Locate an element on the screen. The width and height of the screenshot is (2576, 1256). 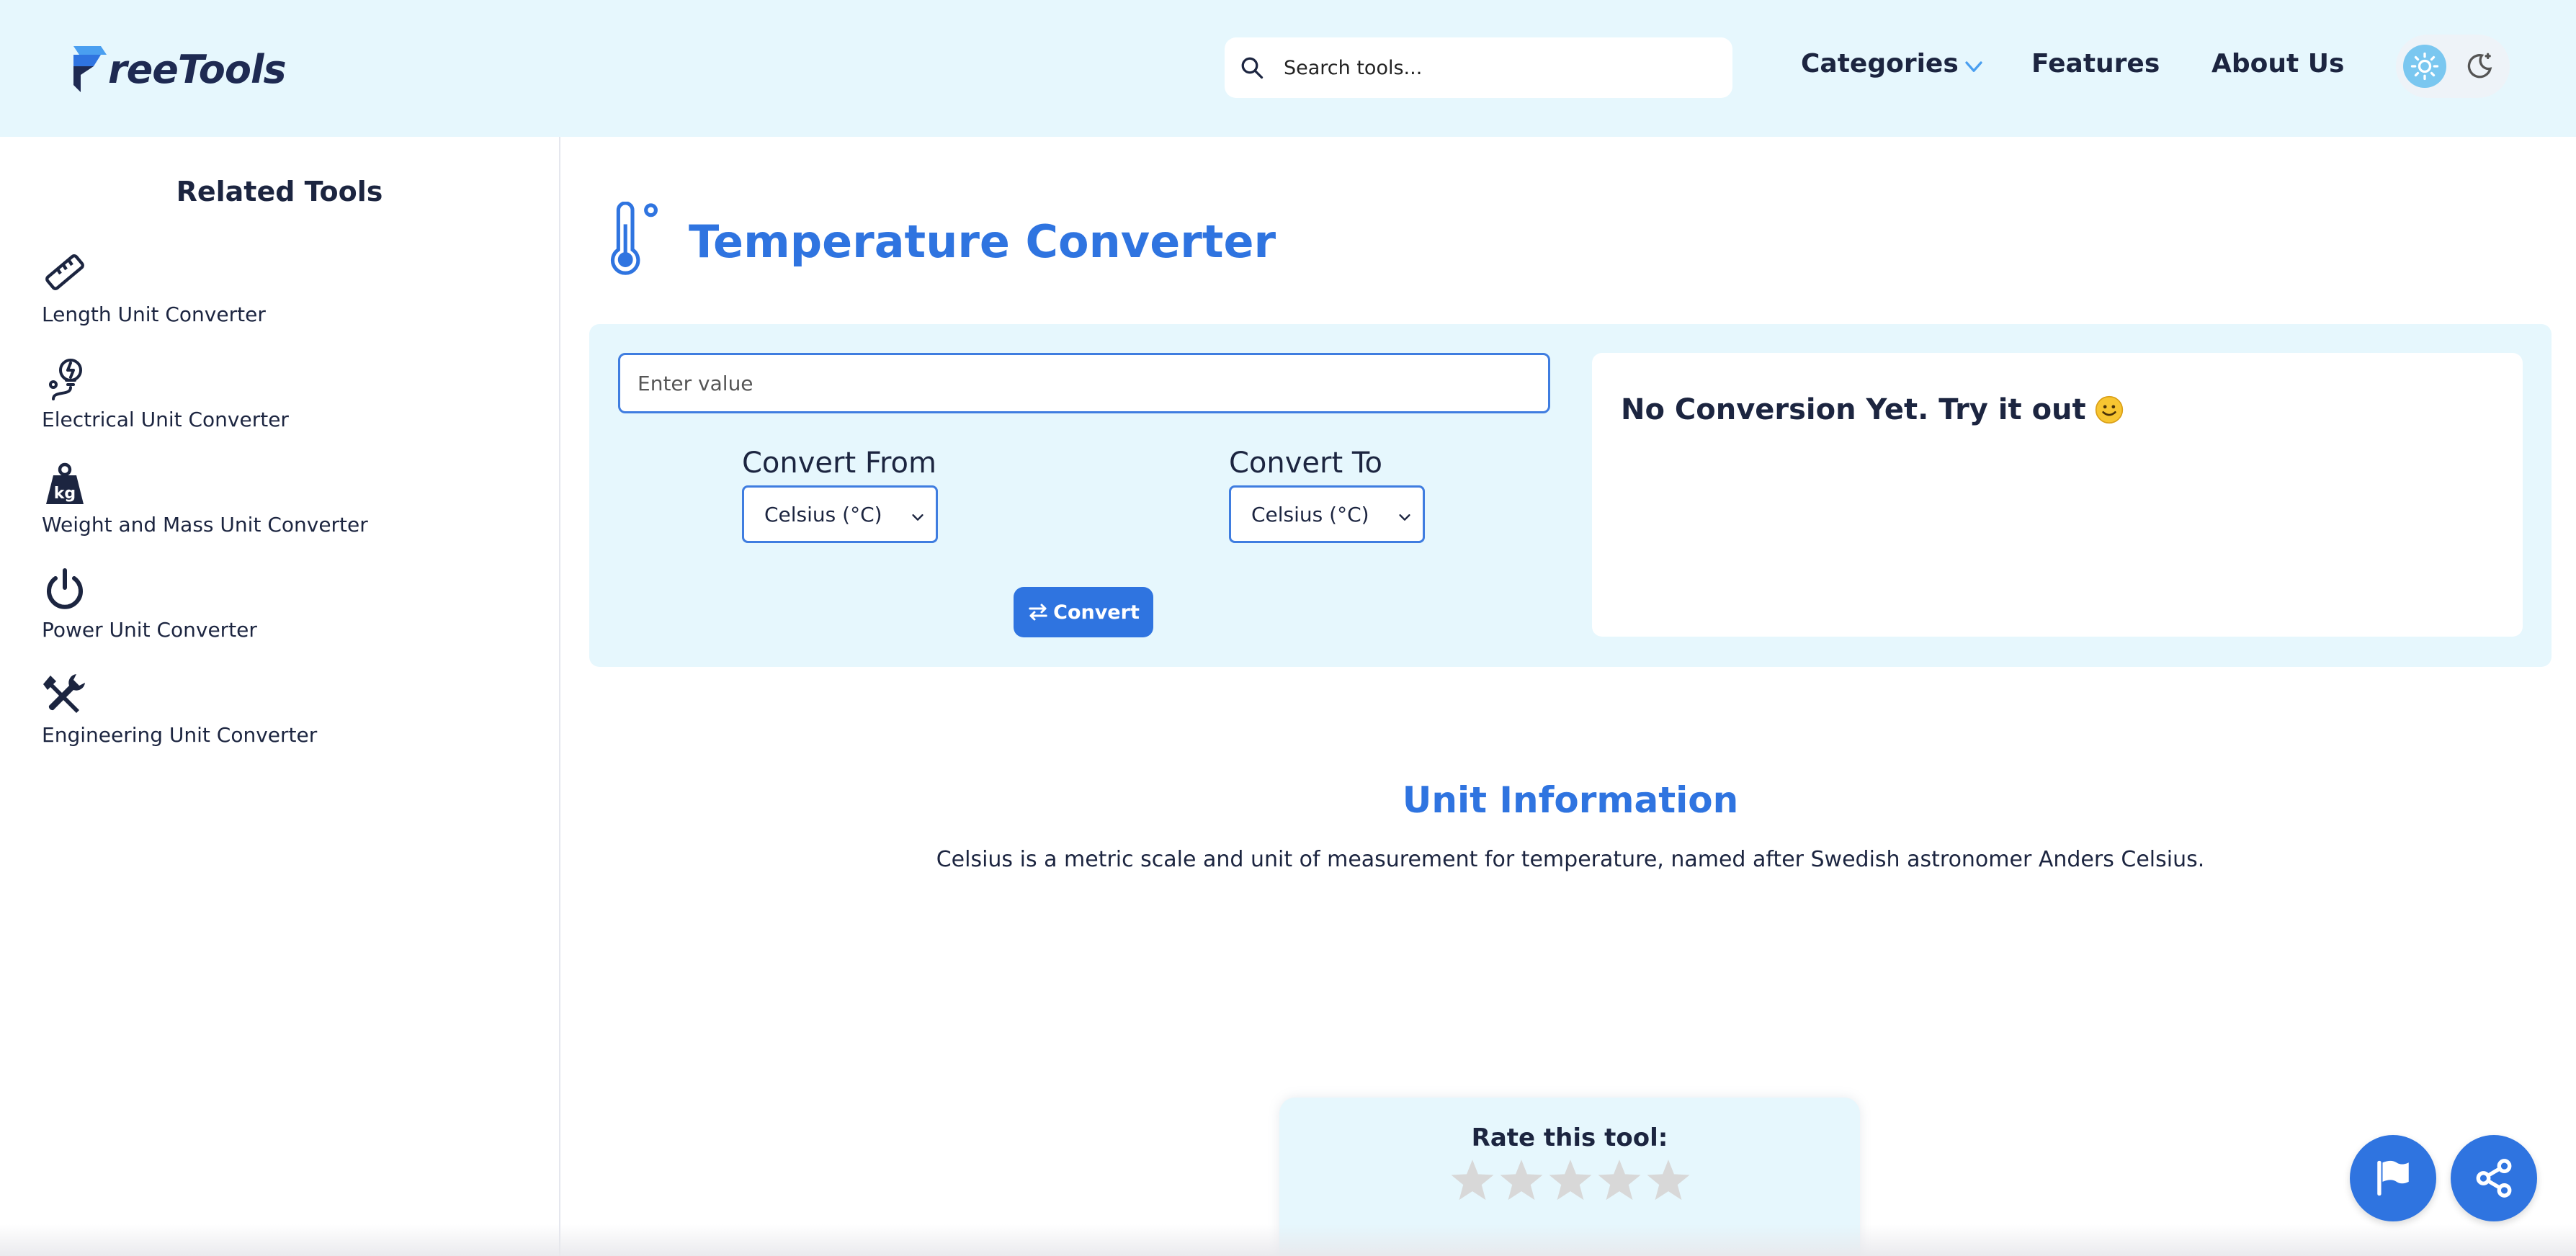
convert-from-label: Convert From is located at coordinates (839, 463).